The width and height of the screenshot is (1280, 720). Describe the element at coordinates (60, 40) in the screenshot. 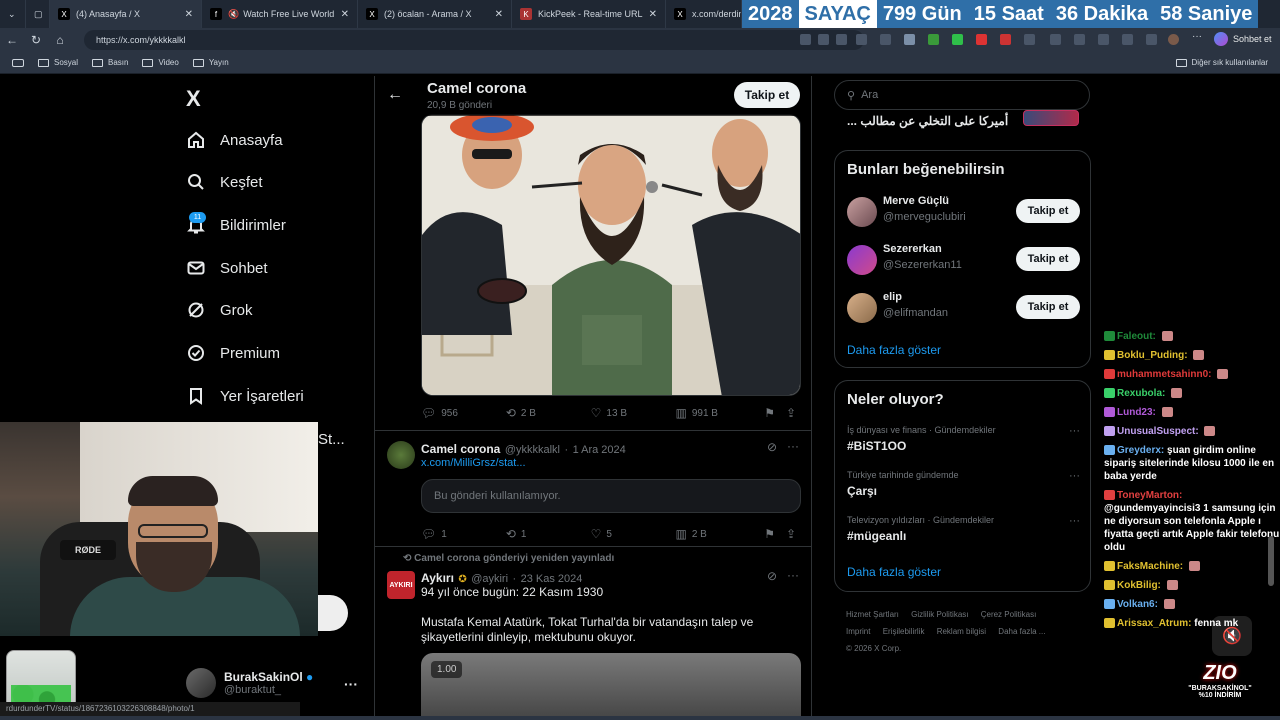

I see `home-icon: ⌂` at that location.